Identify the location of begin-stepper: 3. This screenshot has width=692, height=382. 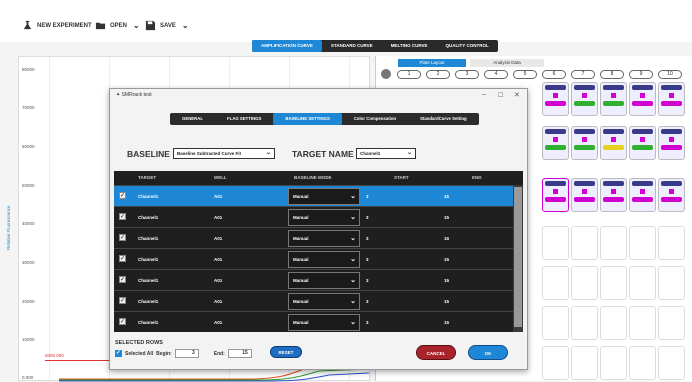
(186, 353).